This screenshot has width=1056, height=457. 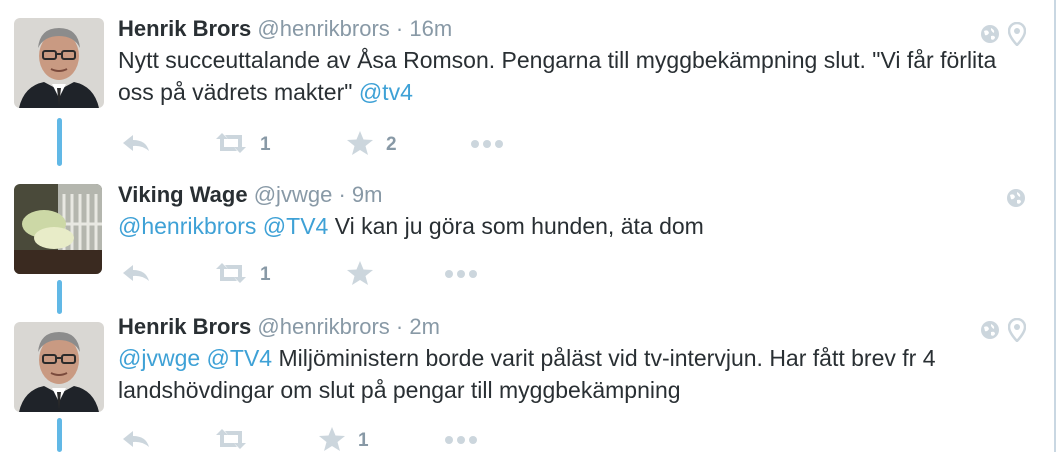 I want to click on timestamp: 2m, so click(x=424, y=326).